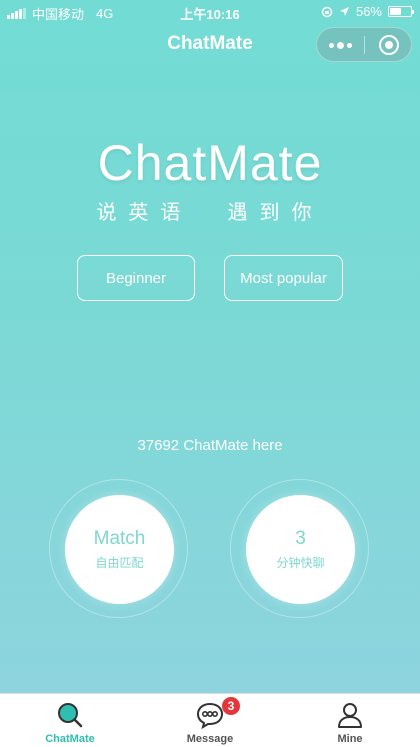  Describe the element at coordinates (350, 715) in the screenshot. I see `user-icon` at that location.